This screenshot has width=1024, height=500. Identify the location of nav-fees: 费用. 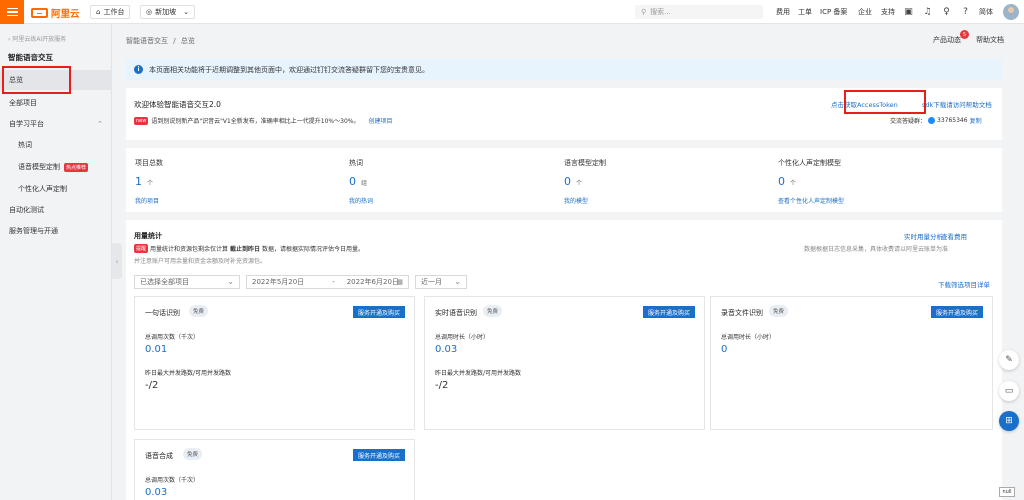
(783, 12).